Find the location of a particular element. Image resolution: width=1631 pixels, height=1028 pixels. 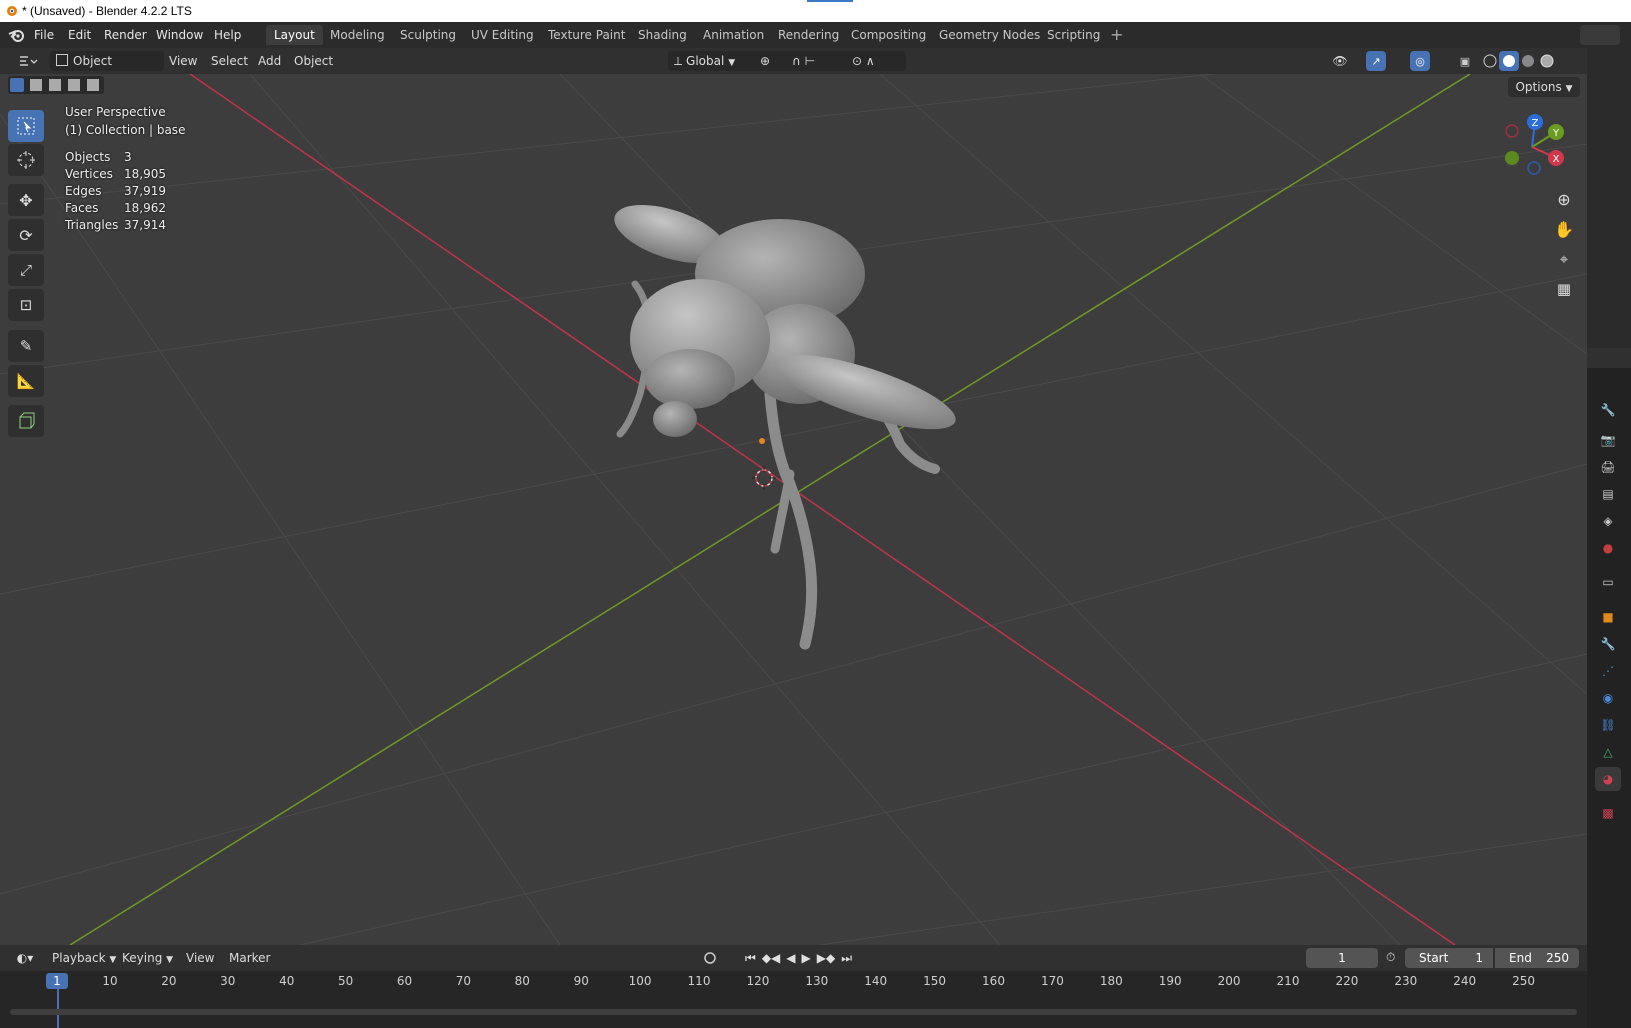

object-properties-icon: ■ is located at coordinates (1608, 617).